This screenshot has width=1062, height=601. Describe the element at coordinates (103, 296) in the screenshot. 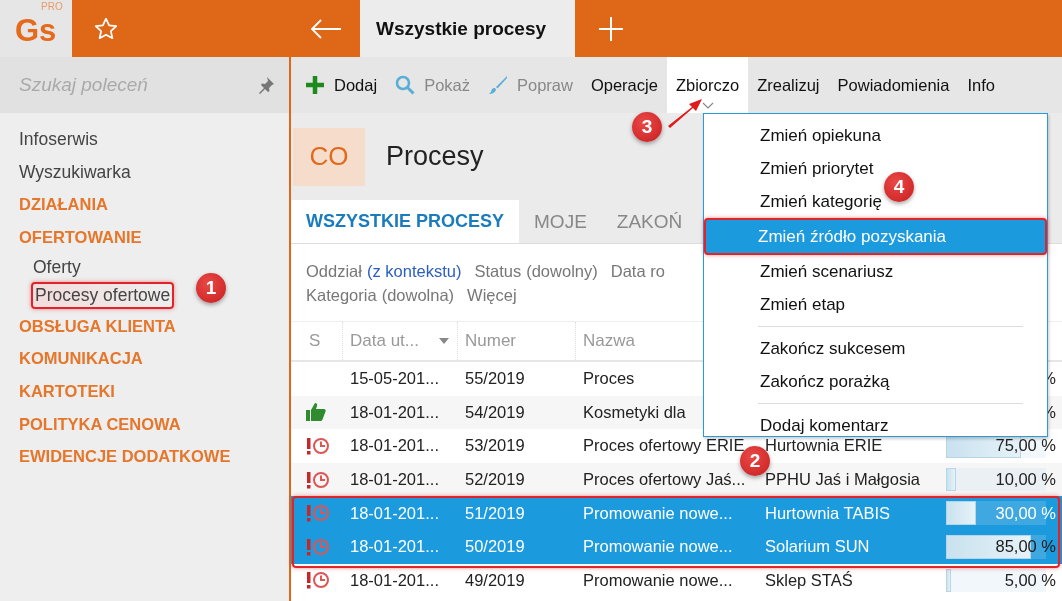

I see `sidebar-item: Procesy ofertowe` at that location.